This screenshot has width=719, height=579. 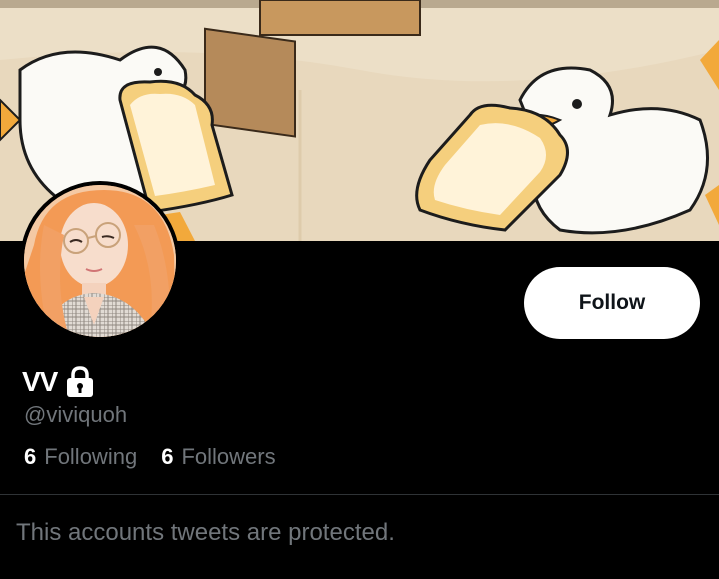 I want to click on section-divider, so click(x=359, y=494).